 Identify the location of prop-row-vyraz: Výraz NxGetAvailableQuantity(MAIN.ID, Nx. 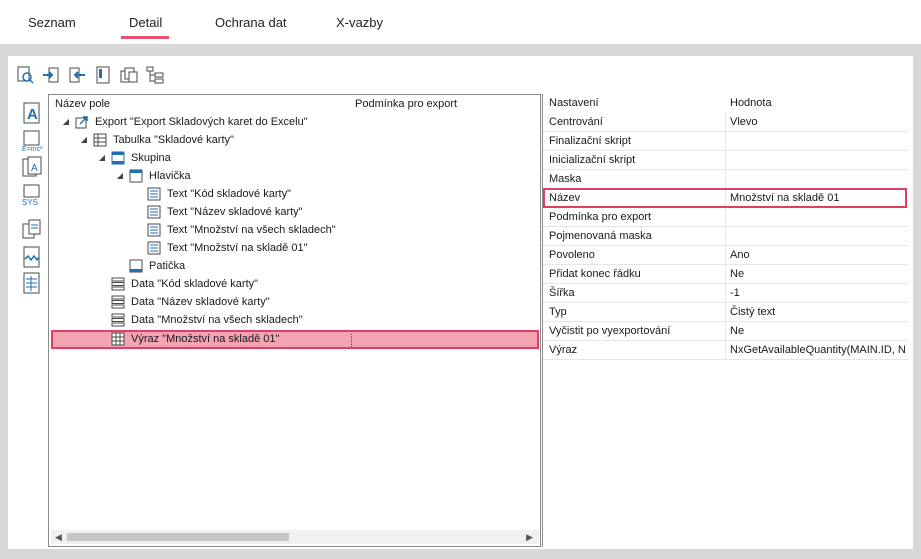
(725, 350).